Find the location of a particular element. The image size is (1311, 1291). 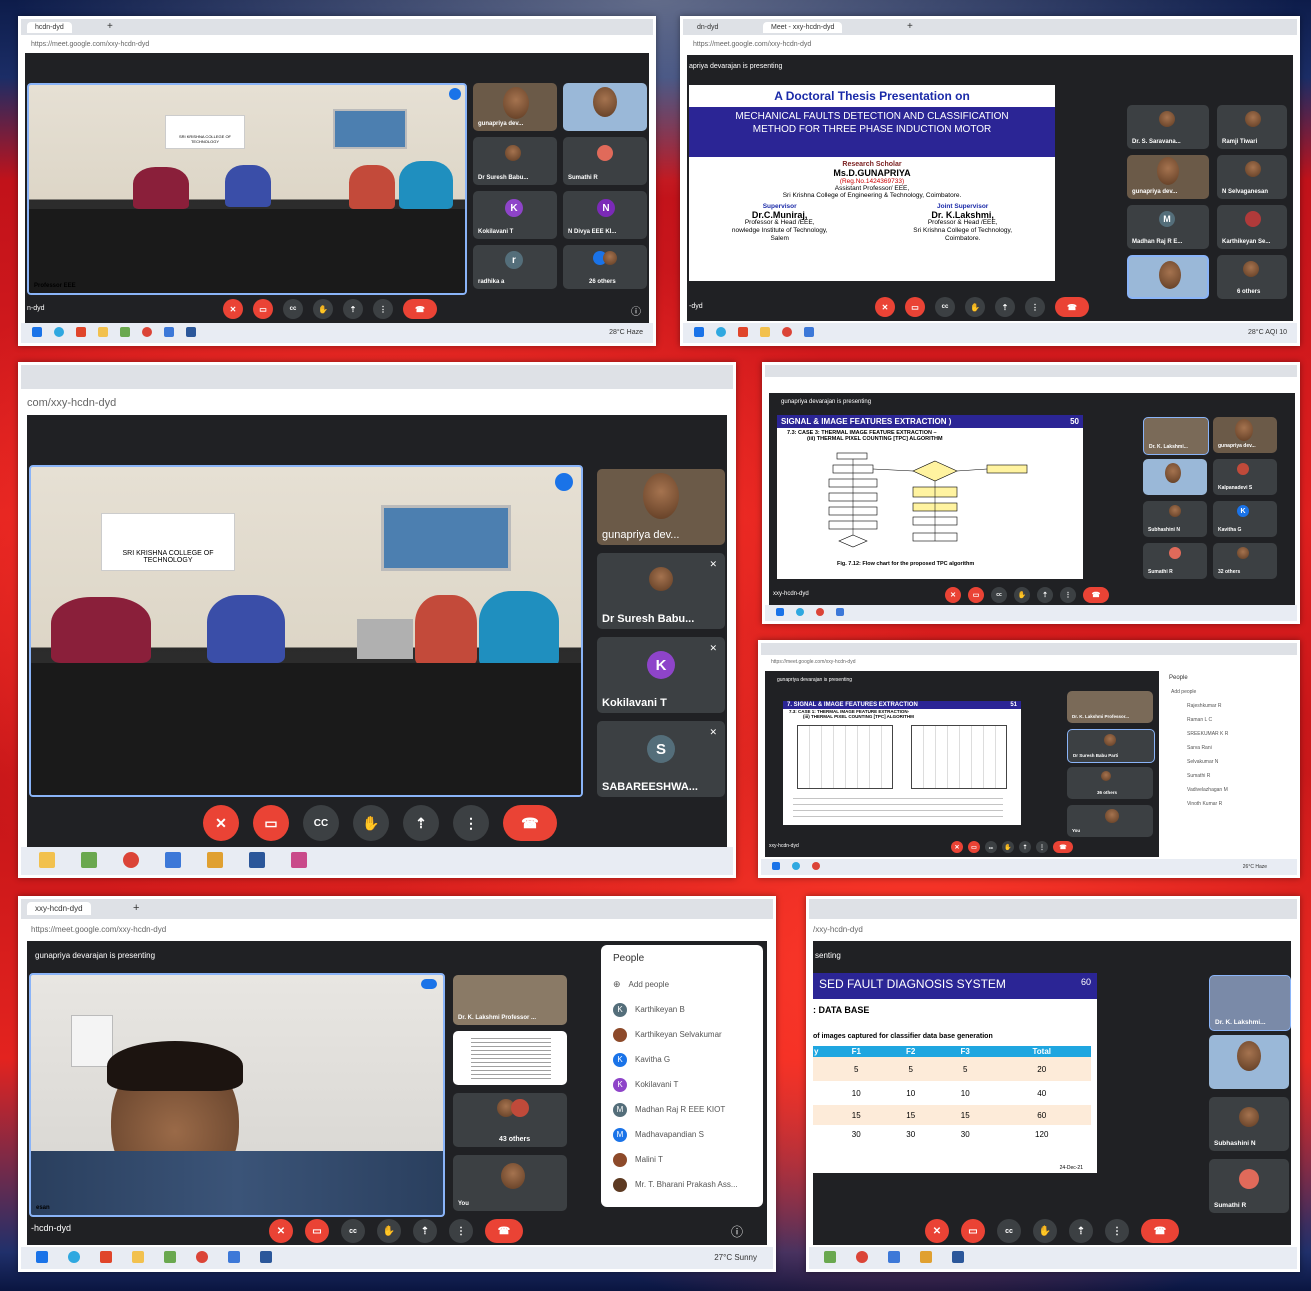

person-item: Sumathi R is located at coordinates (1233, 776).